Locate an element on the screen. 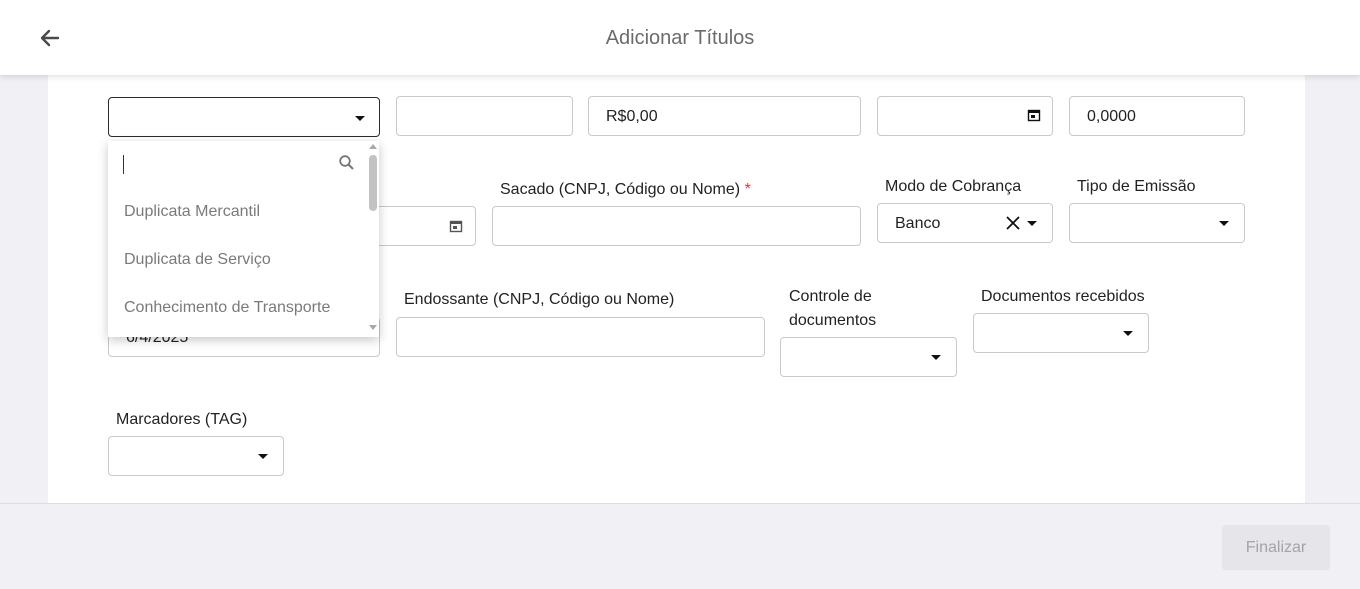 The image size is (1360, 589). endossante-input is located at coordinates (580, 337).